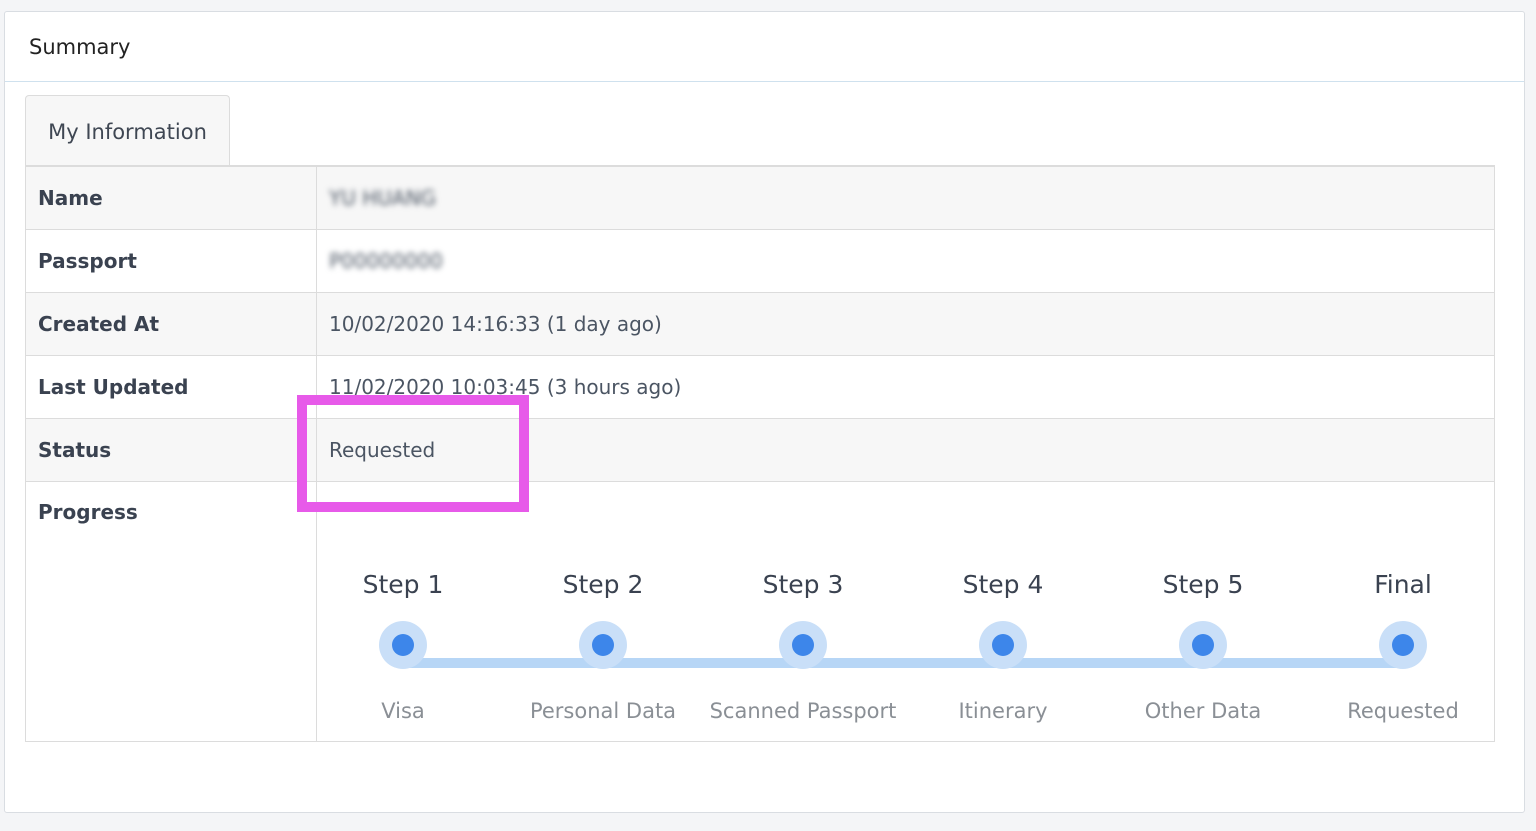 This screenshot has height=831, width=1536. I want to click on row-label-passport: Passport, so click(171, 261).